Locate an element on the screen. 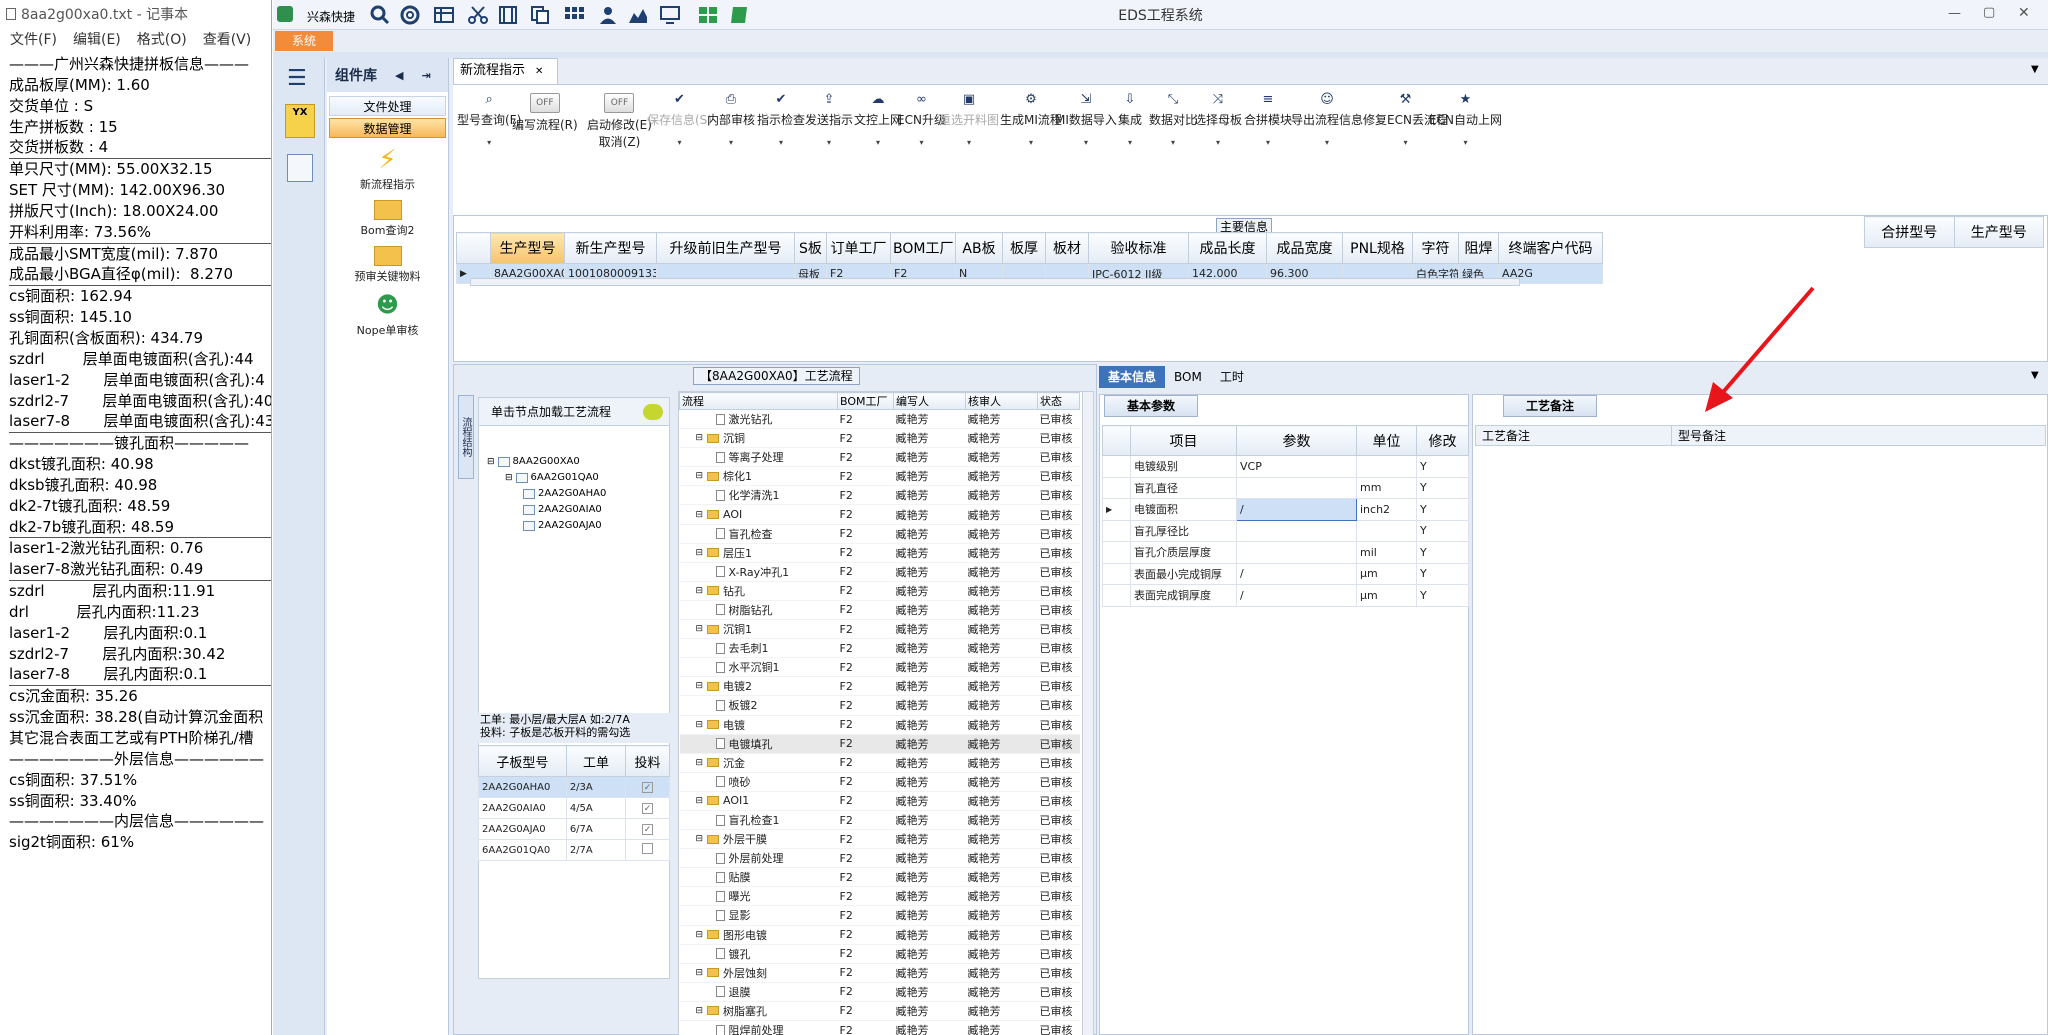  flow-row: 电镀填孔 F2 臧艳芳 臧艳芳 已审核 is located at coordinates (879, 744).